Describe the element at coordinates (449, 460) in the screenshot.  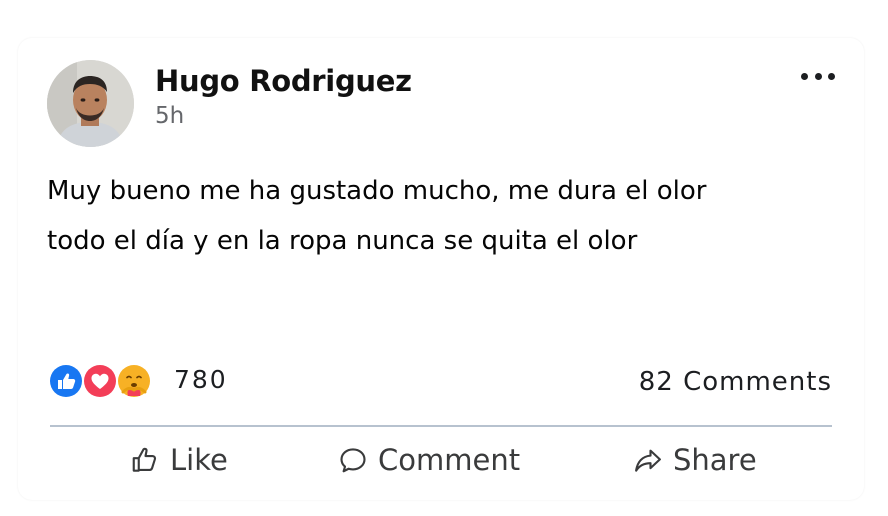
I see `comment-label: Comment` at that location.